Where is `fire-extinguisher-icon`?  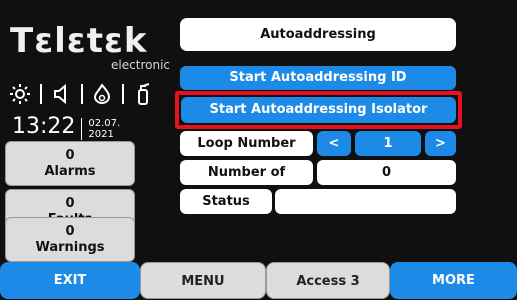
fire-extinguisher-icon is located at coordinates (143, 92).